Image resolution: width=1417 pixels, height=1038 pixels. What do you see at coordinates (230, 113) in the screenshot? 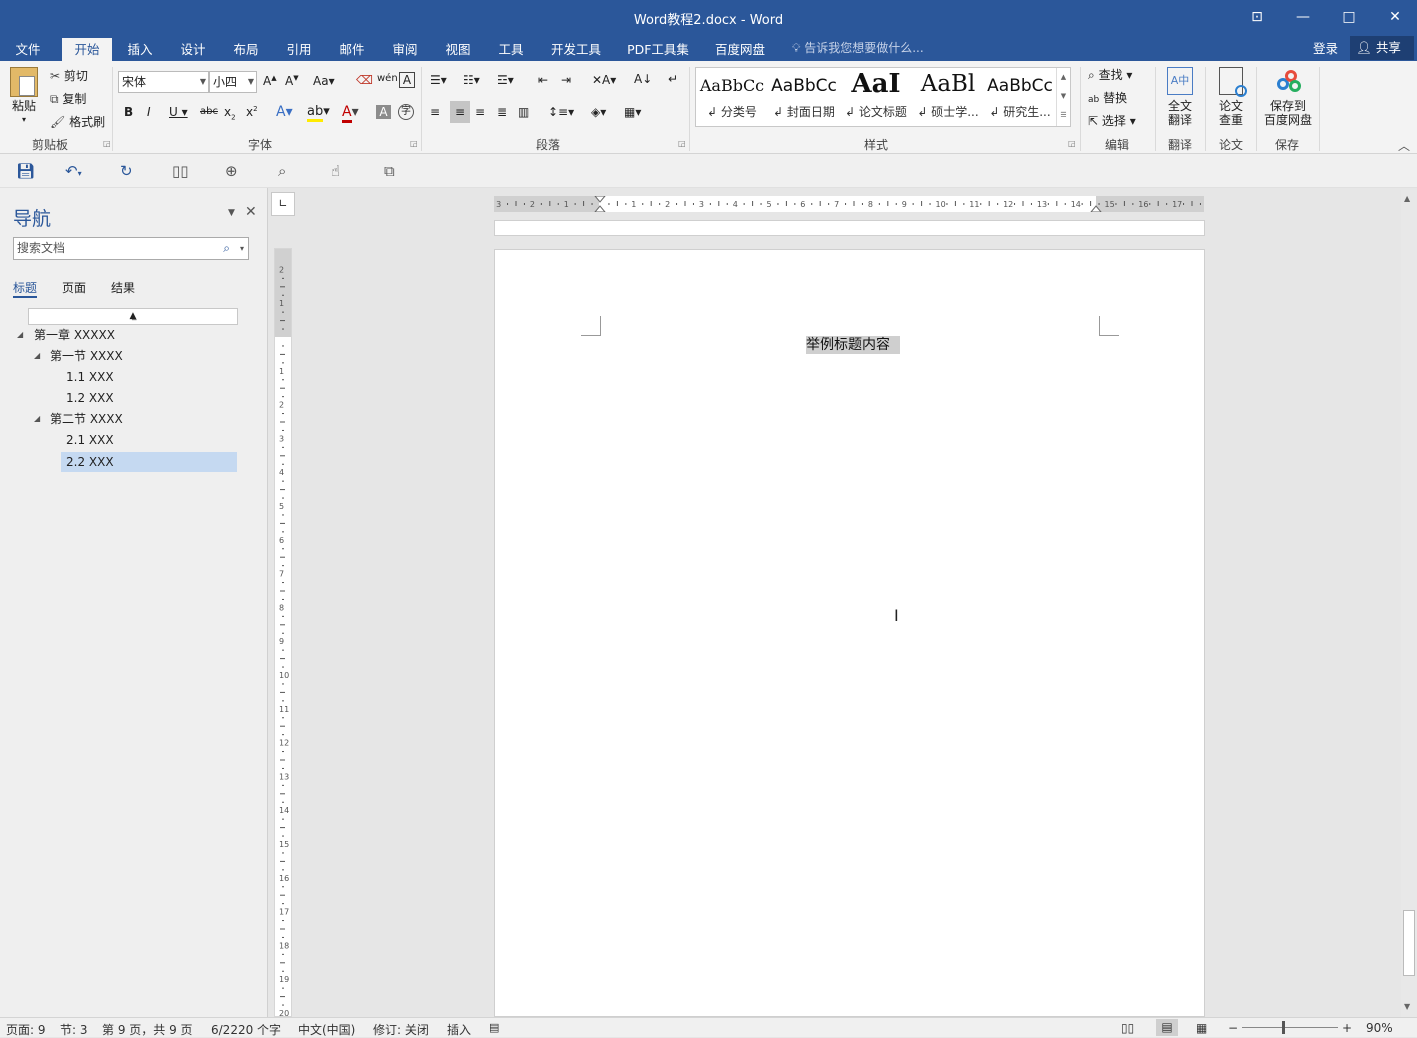
I see `subscript-button: x2` at bounding box center [230, 113].